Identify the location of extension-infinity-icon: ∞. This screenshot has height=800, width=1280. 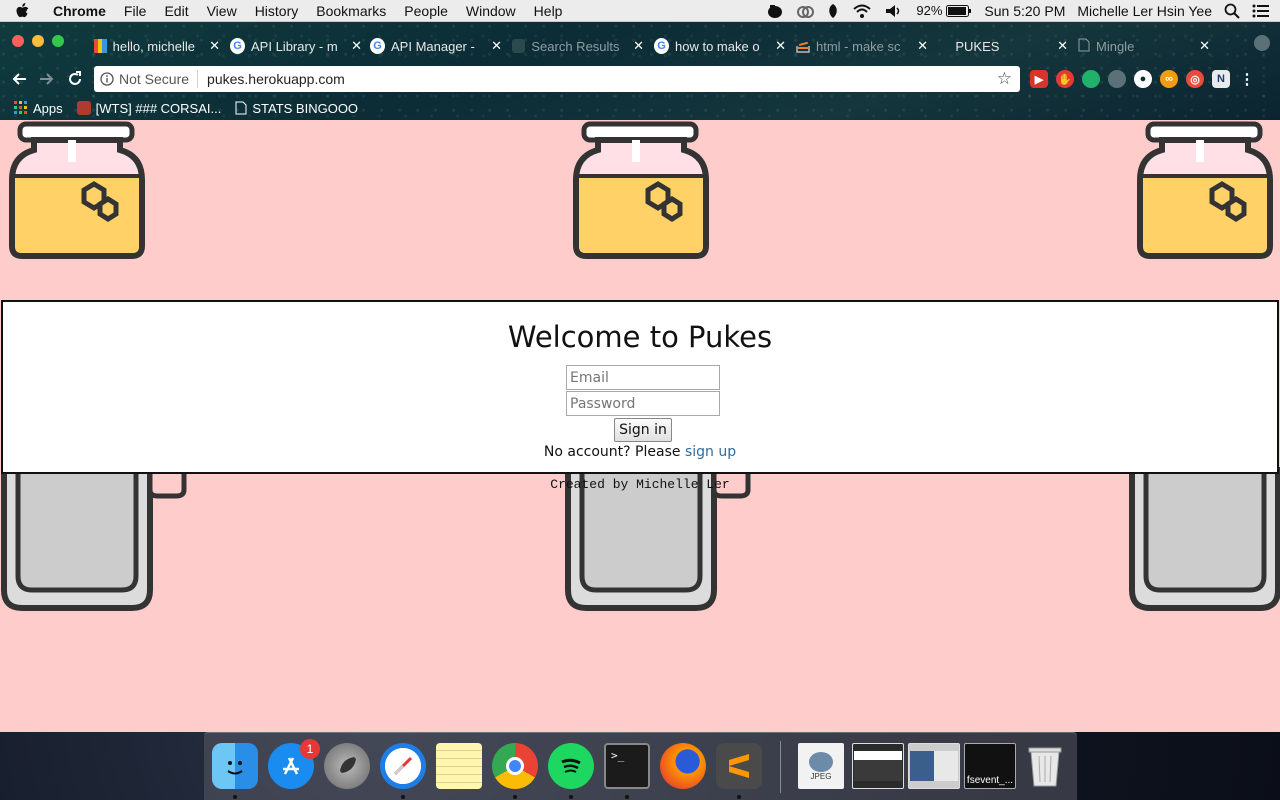
(1169, 79).